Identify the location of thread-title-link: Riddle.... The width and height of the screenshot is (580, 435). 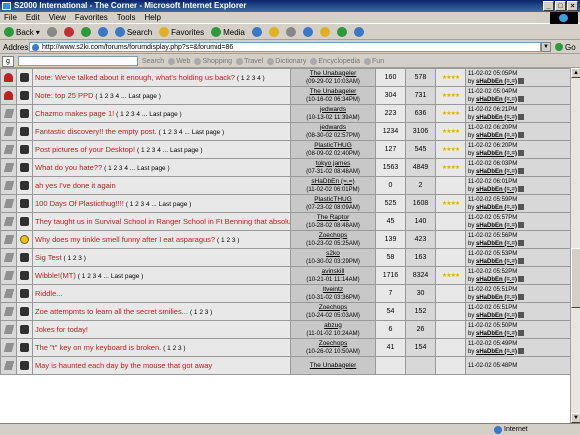
(49, 293).